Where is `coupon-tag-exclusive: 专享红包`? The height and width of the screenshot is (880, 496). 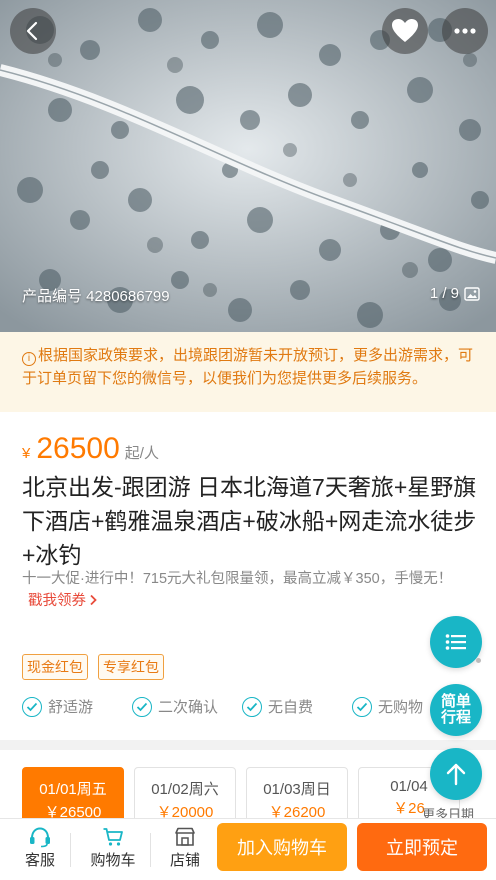
coupon-tag-exclusive: 专享红包 is located at coordinates (131, 667).